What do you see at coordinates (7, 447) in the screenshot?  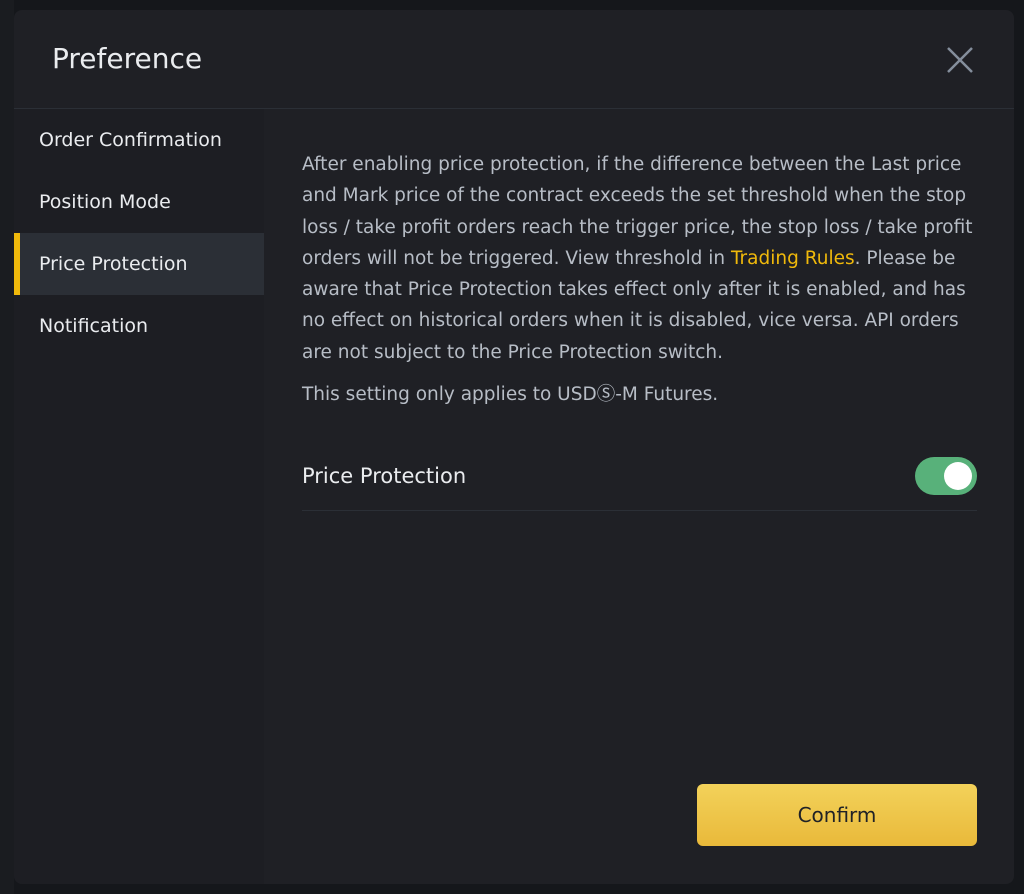 I see `background-chart` at bounding box center [7, 447].